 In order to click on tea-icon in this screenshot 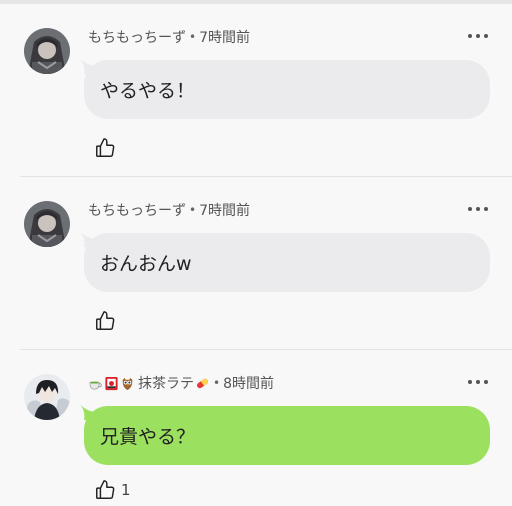, I will do `click(95, 385)`.